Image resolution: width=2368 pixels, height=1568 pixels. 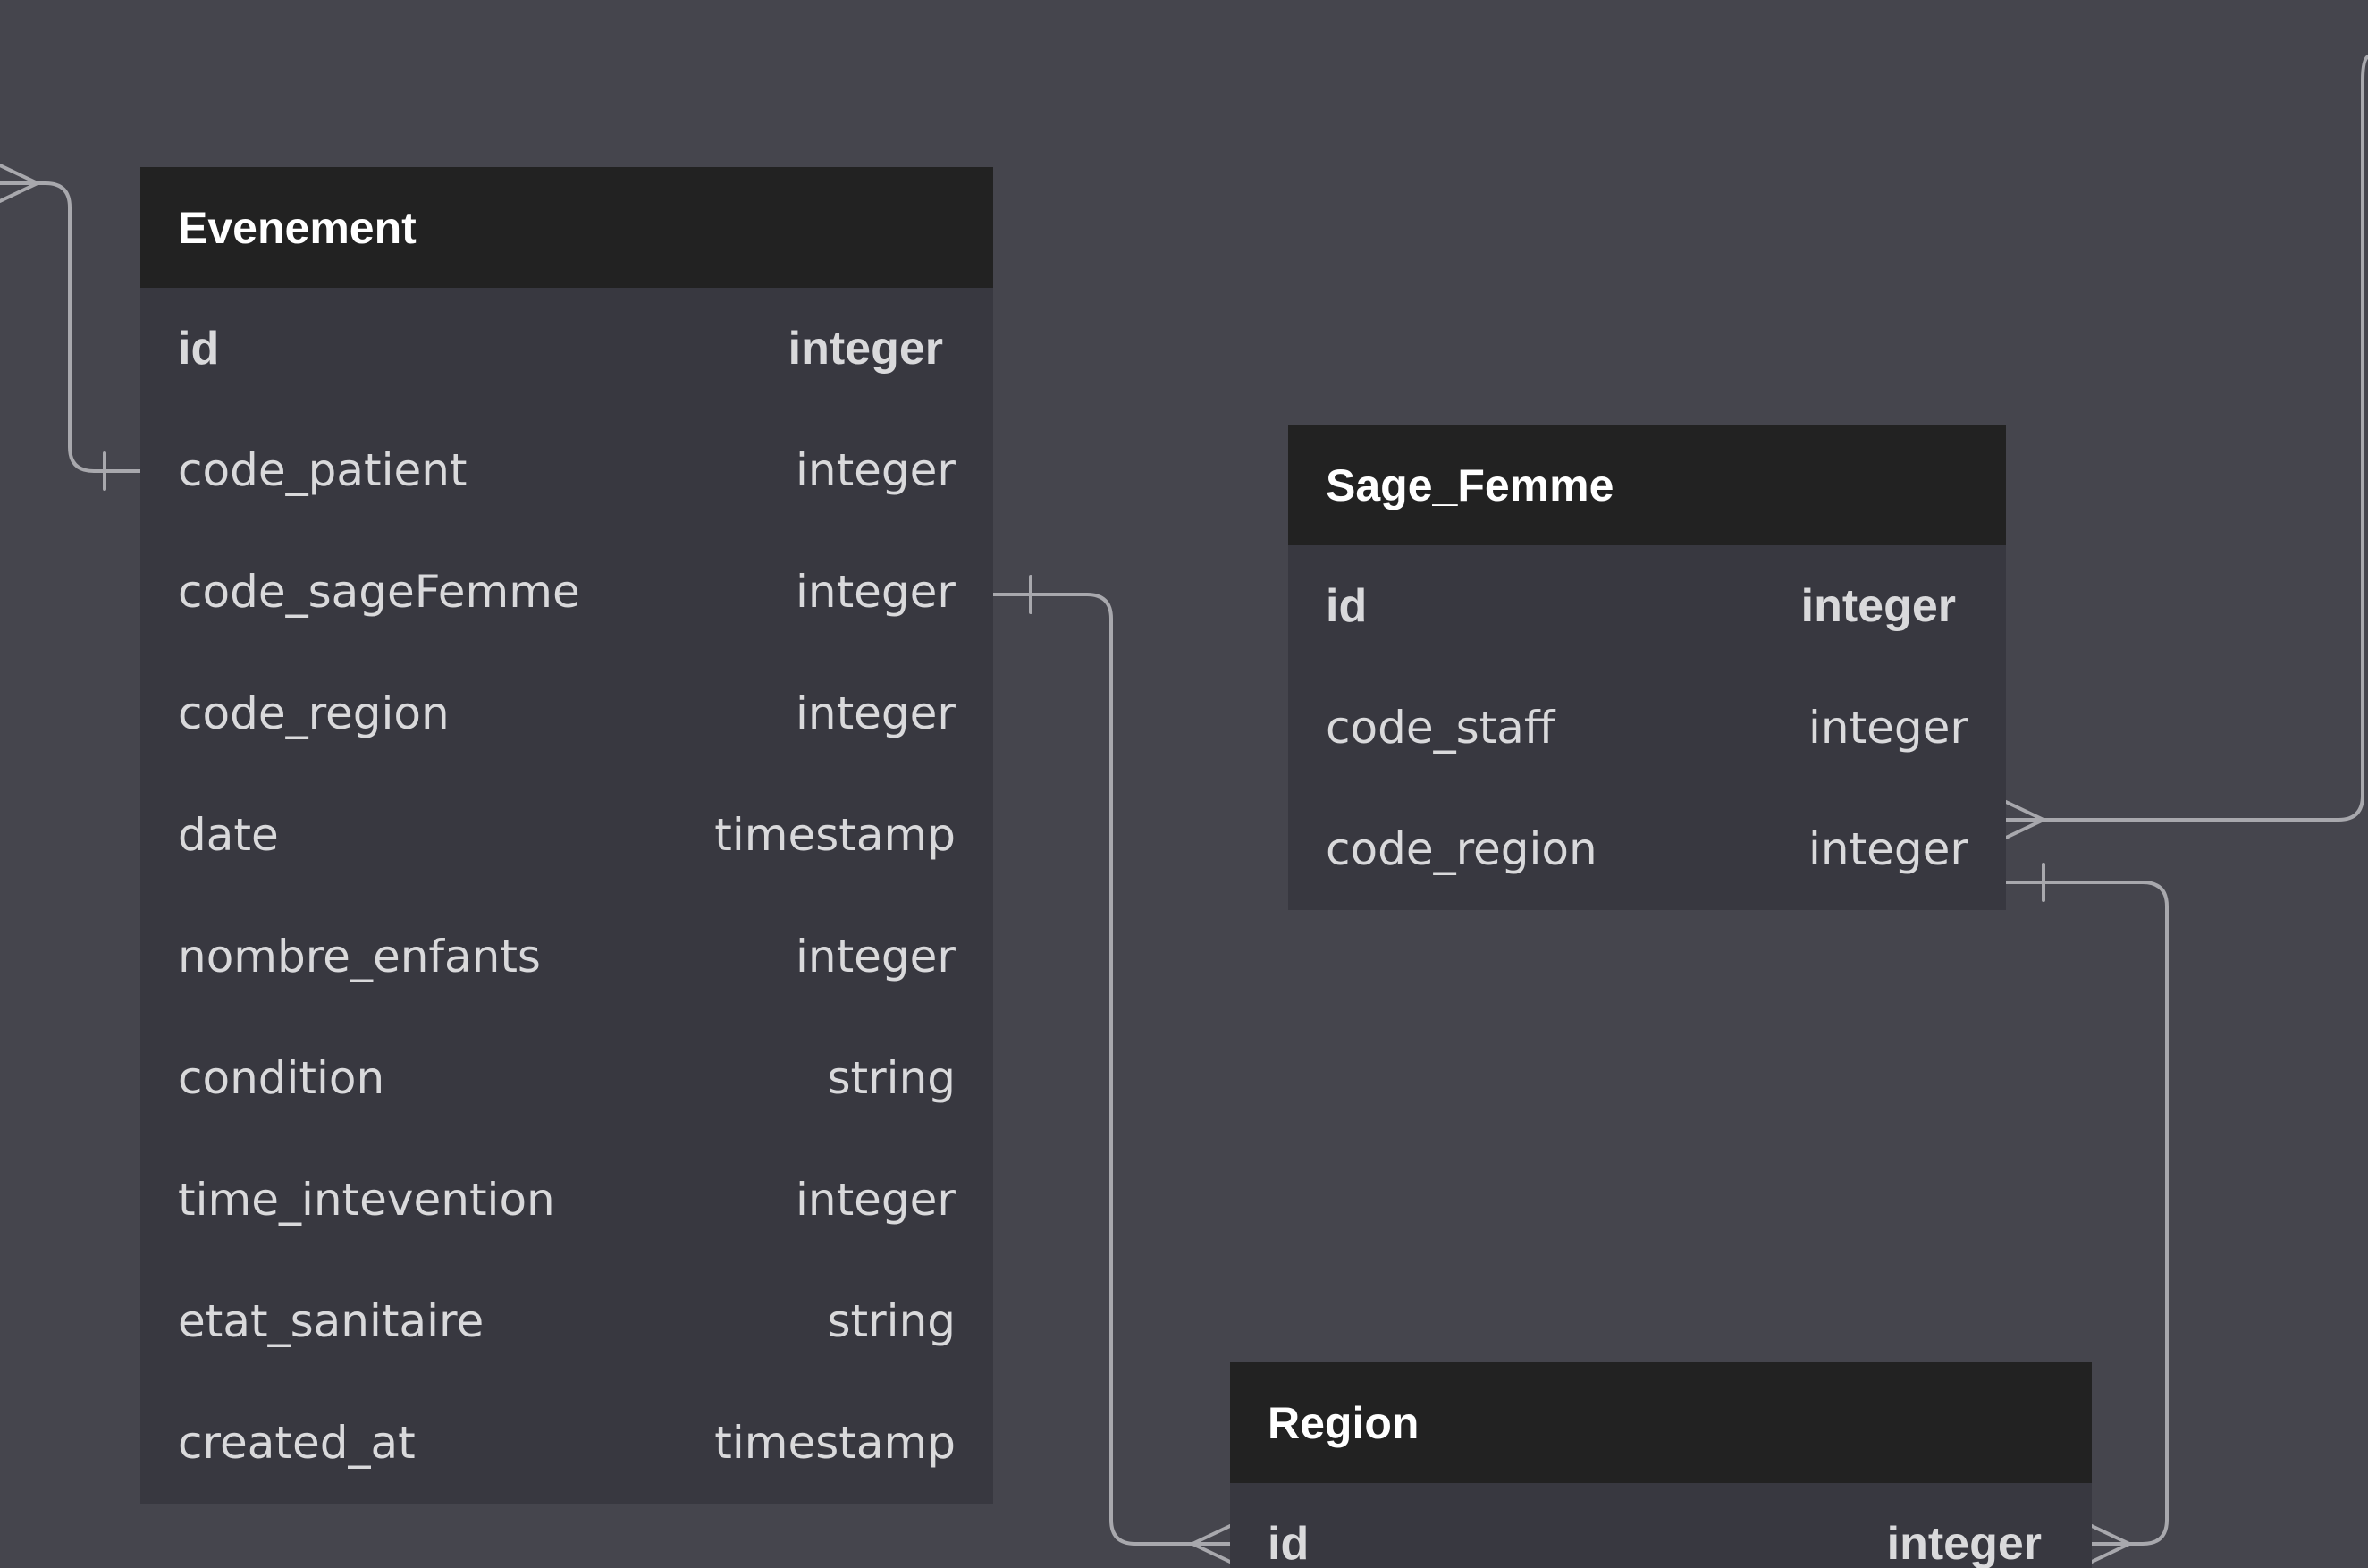 What do you see at coordinates (323, 470) in the screenshot?
I see `field-name: code_patient` at bounding box center [323, 470].